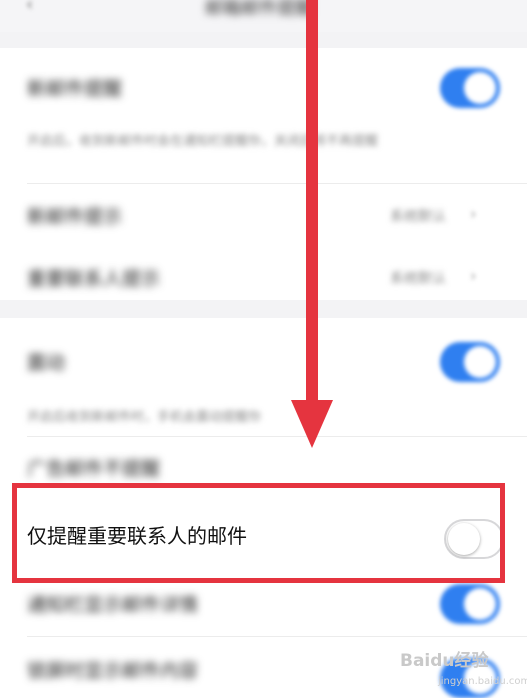 The width and height of the screenshot is (527, 698). Describe the element at coordinates (263, 360) in the screenshot. I see `vibrate-row: 震动` at that location.